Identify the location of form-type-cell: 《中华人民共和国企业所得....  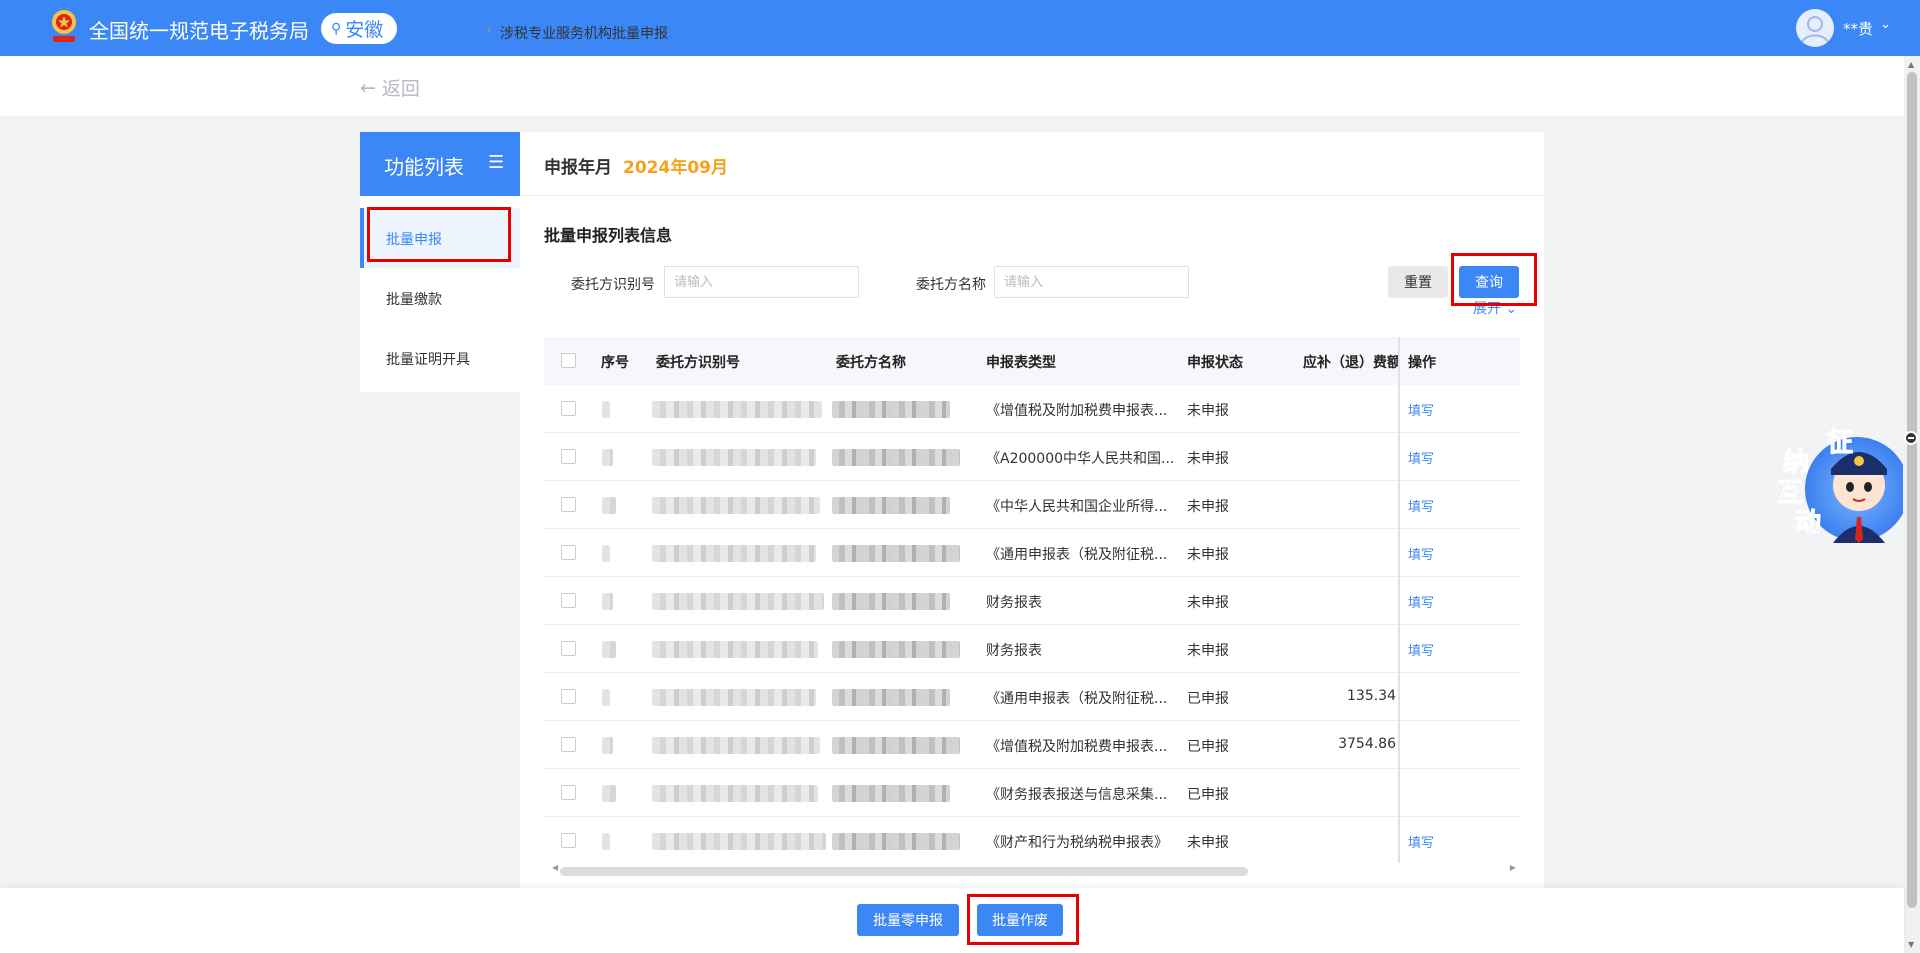
(1077, 507).